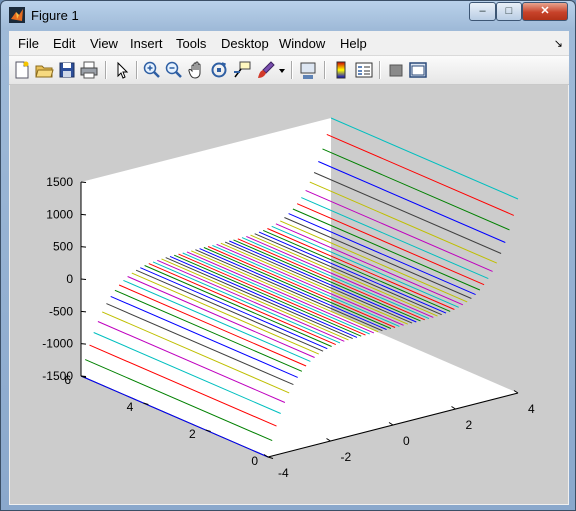 Image resolution: width=576 pixels, height=511 pixels. What do you see at coordinates (308, 70) in the screenshot?
I see `link-plot-icon` at bounding box center [308, 70].